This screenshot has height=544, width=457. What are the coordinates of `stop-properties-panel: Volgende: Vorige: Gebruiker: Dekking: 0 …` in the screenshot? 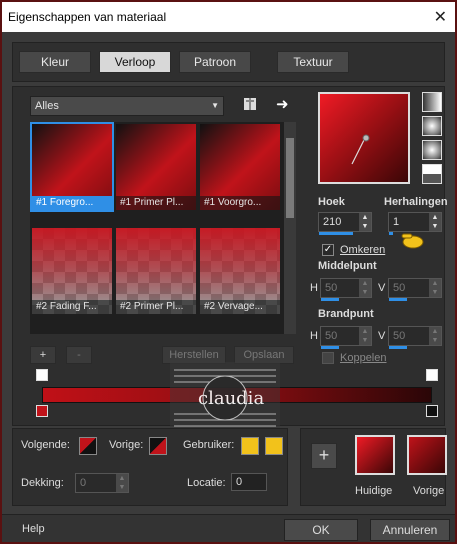 It's located at (150, 467).